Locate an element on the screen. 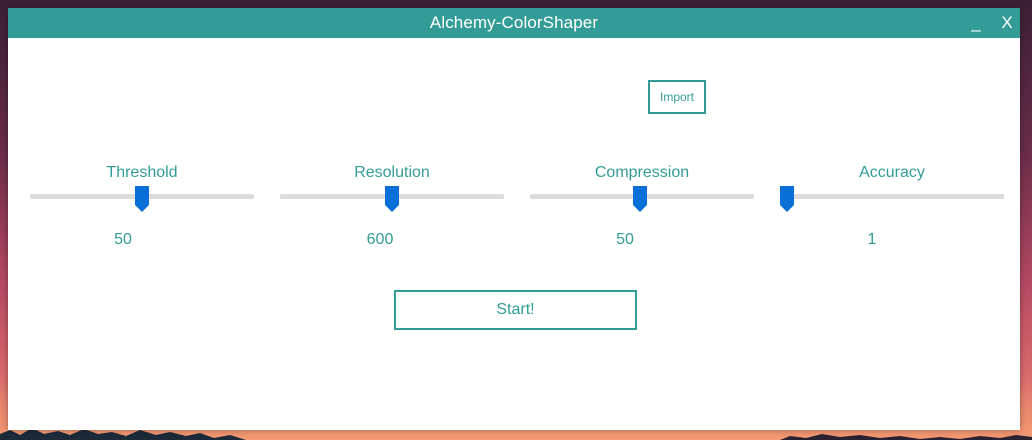 The height and width of the screenshot is (440, 1032). compression-slider-group: Compression 50 is located at coordinates (642, 209).